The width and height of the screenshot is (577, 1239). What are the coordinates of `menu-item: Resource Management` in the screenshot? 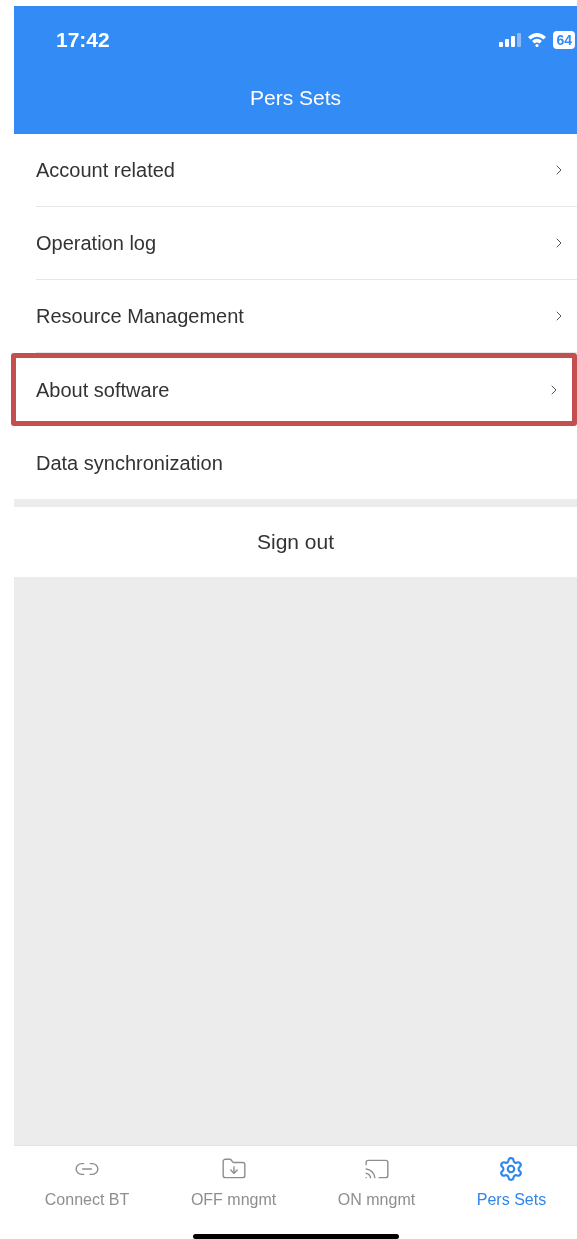 It's located at (306, 316).